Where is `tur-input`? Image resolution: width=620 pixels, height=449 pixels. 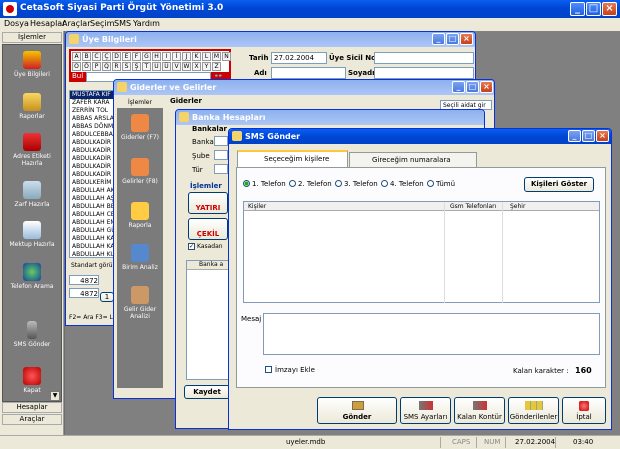 tur-input is located at coordinates (221, 169).